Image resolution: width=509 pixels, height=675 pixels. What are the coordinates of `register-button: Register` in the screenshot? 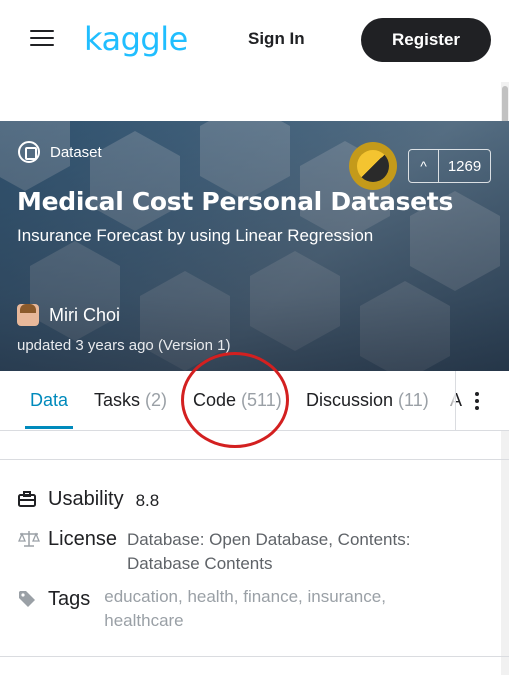 It's located at (426, 40).